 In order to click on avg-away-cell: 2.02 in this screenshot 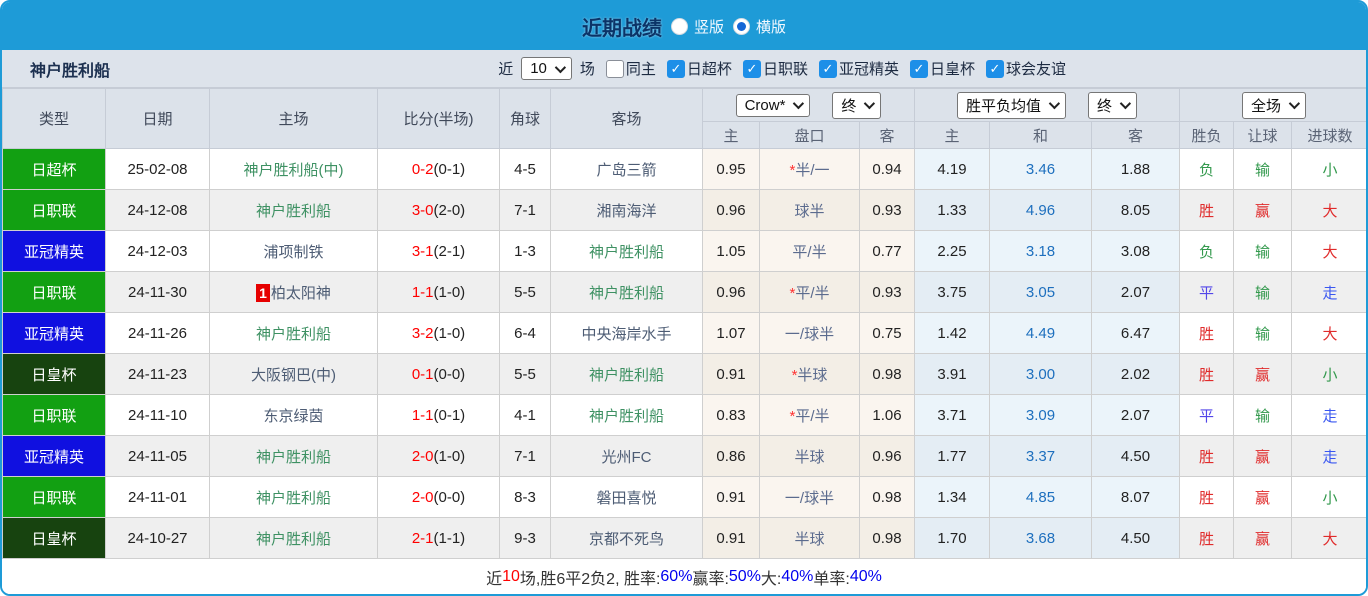, I will do `click(1136, 374)`.